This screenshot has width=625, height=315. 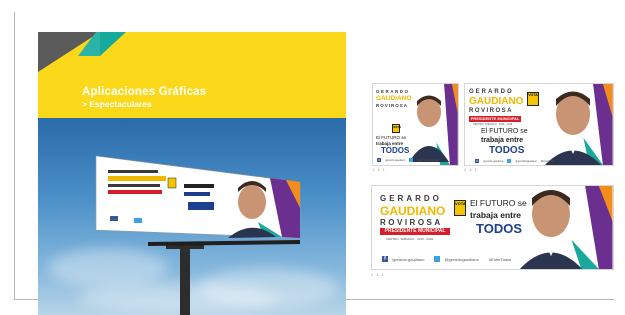 I want to click on caption-small-2: 2 4 1, so click(x=471, y=169).